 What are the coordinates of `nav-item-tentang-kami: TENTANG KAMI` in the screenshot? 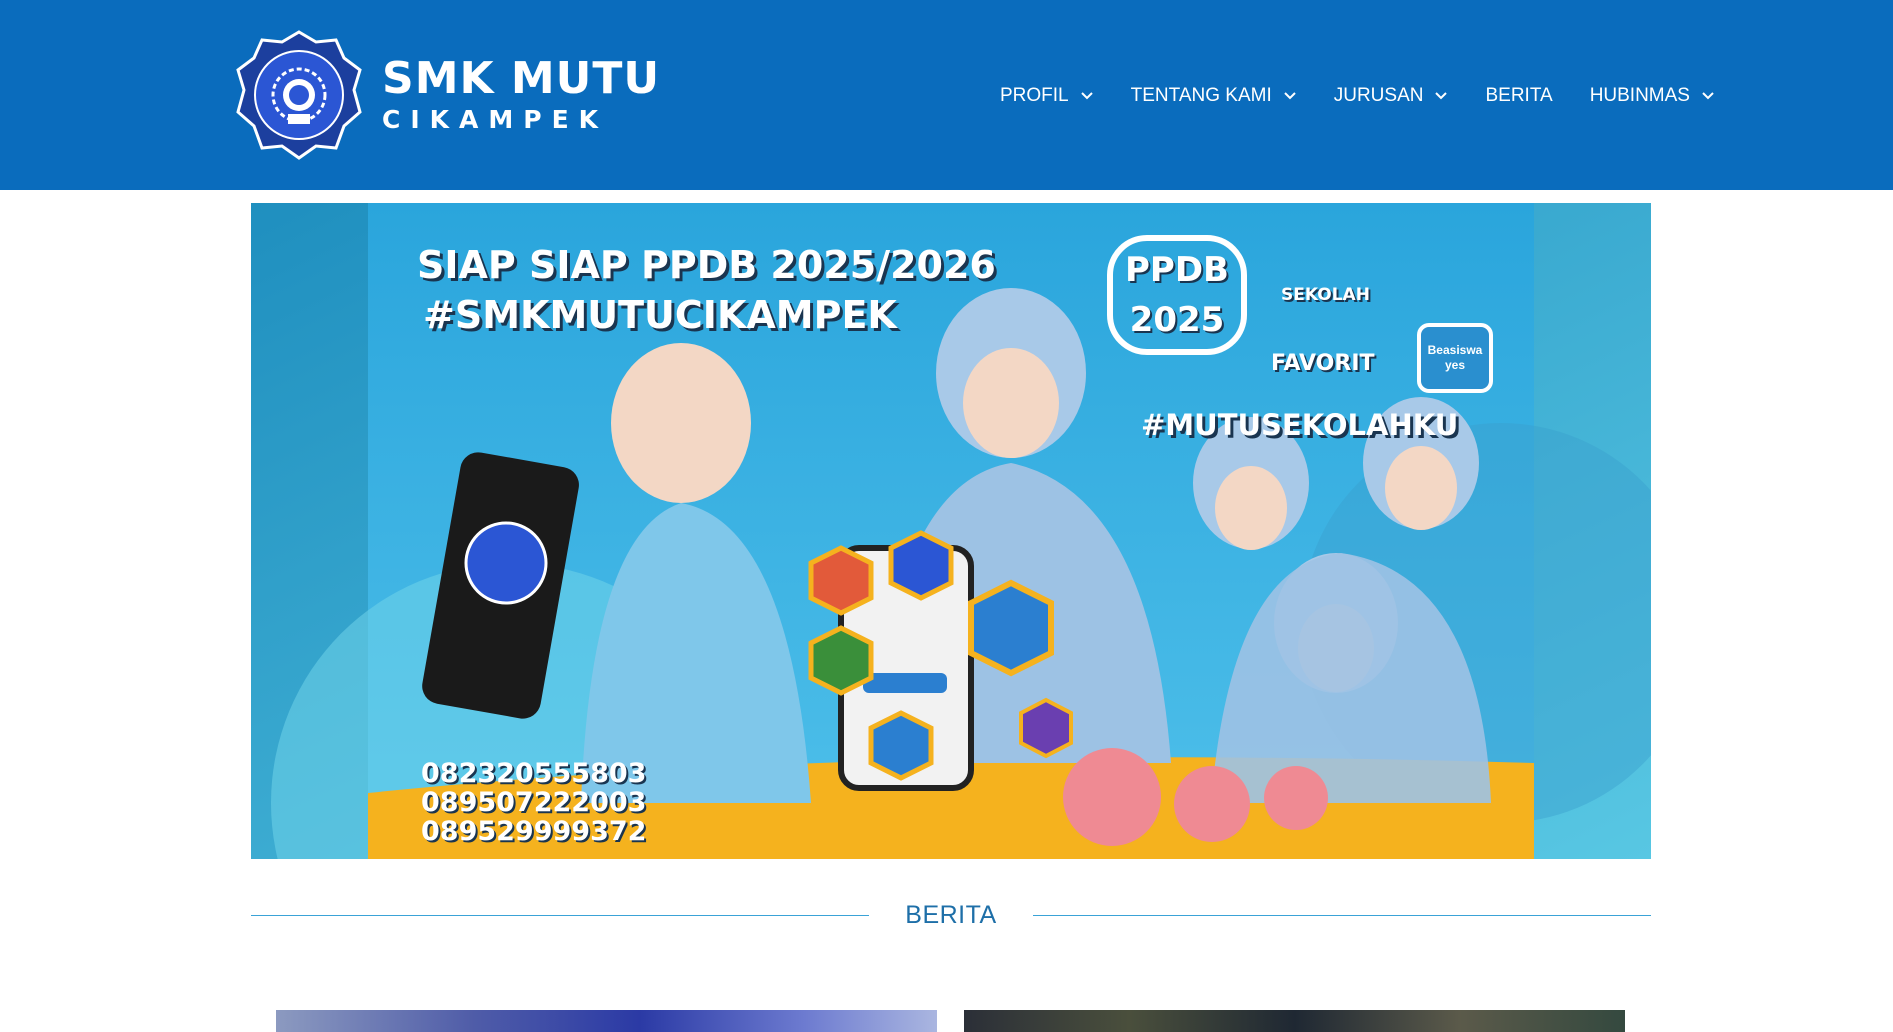 It's located at (1214, 96).